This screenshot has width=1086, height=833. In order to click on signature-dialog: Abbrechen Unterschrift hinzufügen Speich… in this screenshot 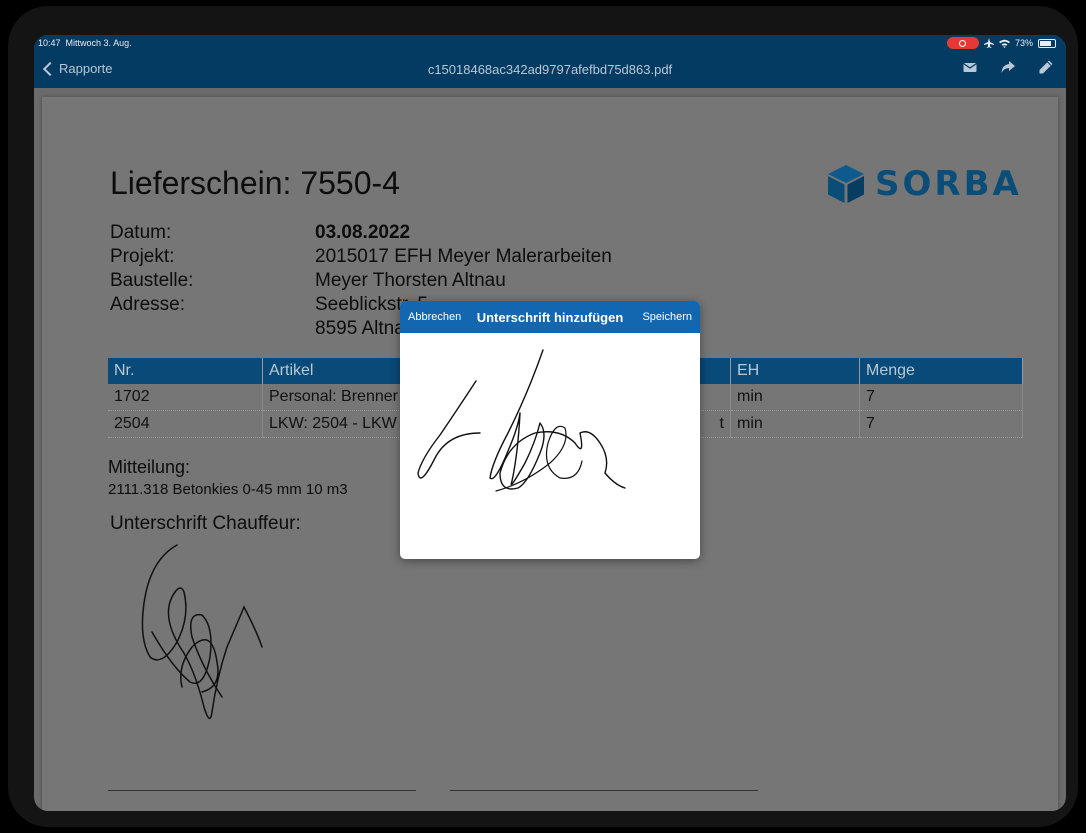, I will do `click(550, 430)`.